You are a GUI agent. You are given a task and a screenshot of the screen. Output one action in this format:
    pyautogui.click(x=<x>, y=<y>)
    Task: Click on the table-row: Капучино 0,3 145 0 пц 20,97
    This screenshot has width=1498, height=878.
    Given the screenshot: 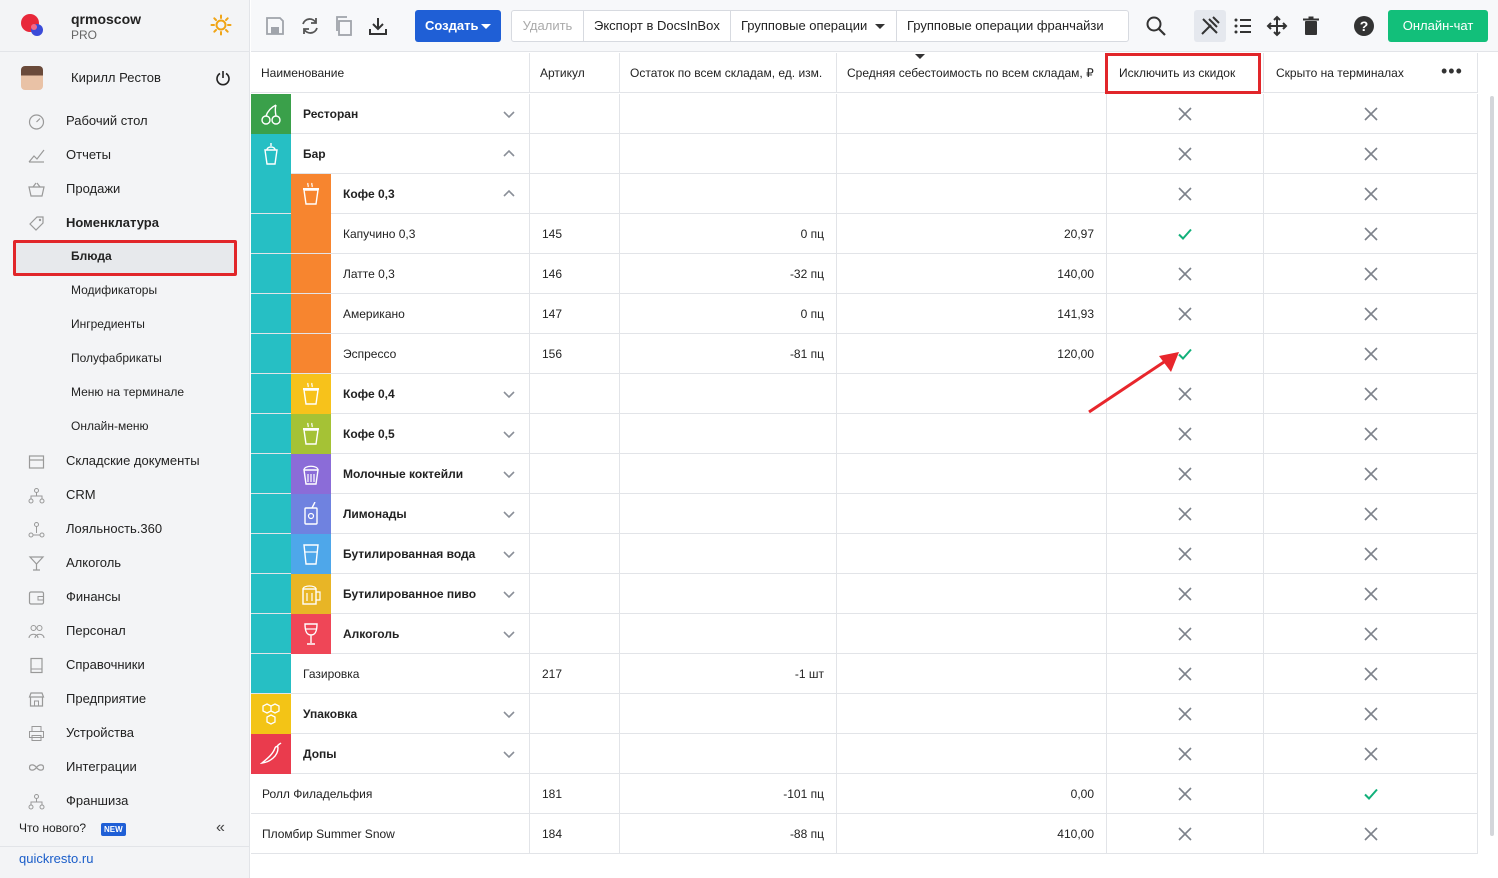 What is the action you would take?
    pyautogui.click(x=864, y=234)
    